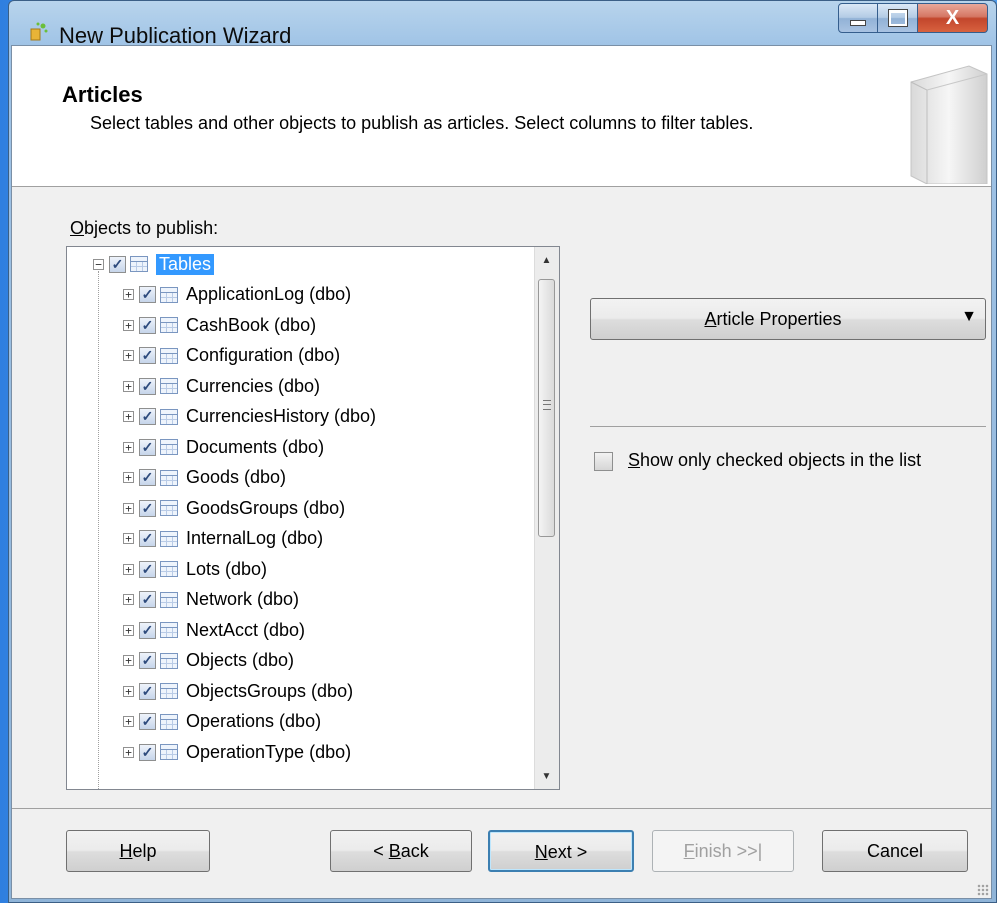  I want to click on tree-item: + ✓ Goods (dbo), so click(204, 478).